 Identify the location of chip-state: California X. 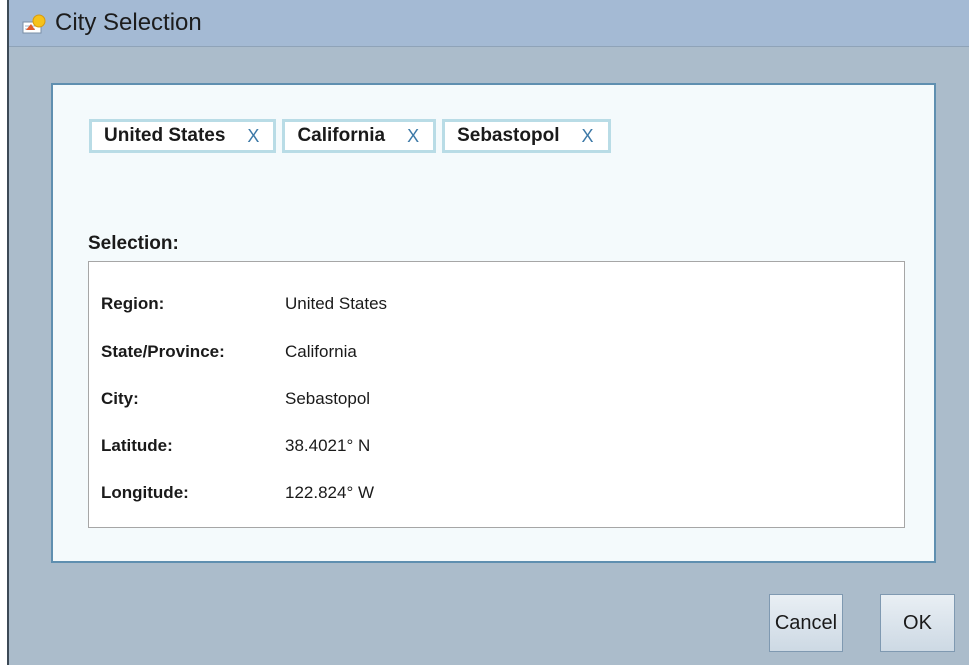
(359, 136).